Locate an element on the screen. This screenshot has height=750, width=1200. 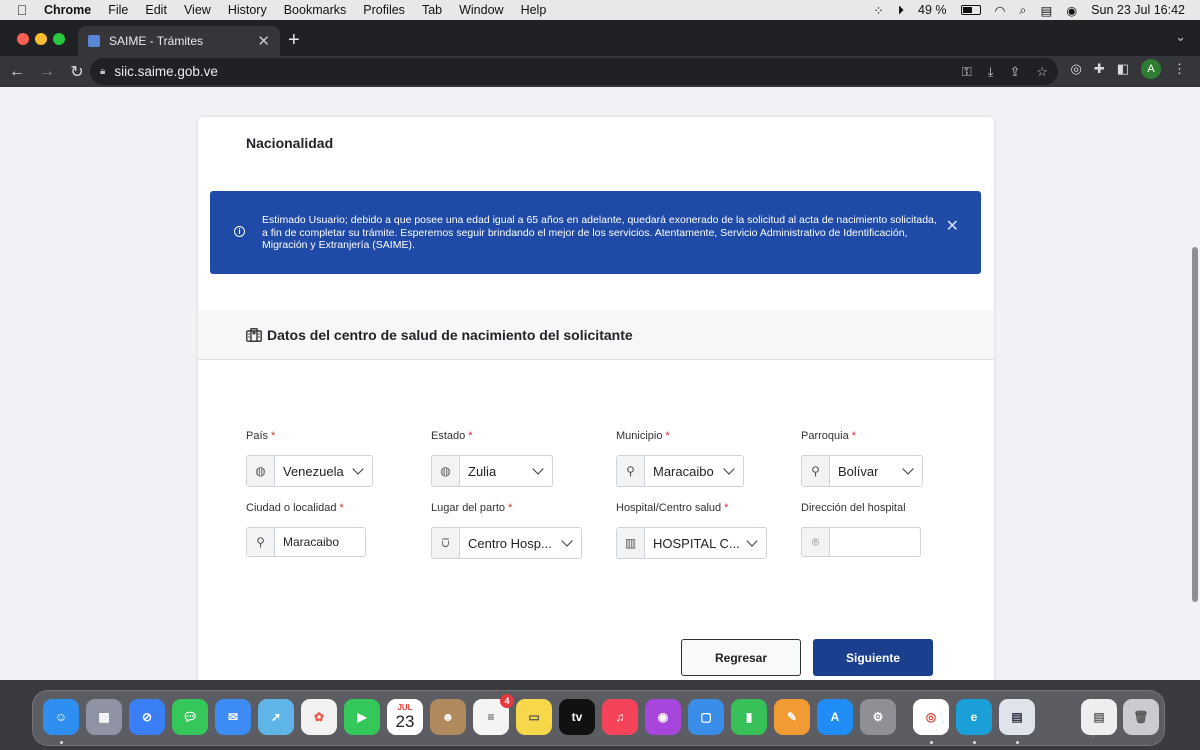
photos-icon: ✿ is located at coordinates (319, 717).